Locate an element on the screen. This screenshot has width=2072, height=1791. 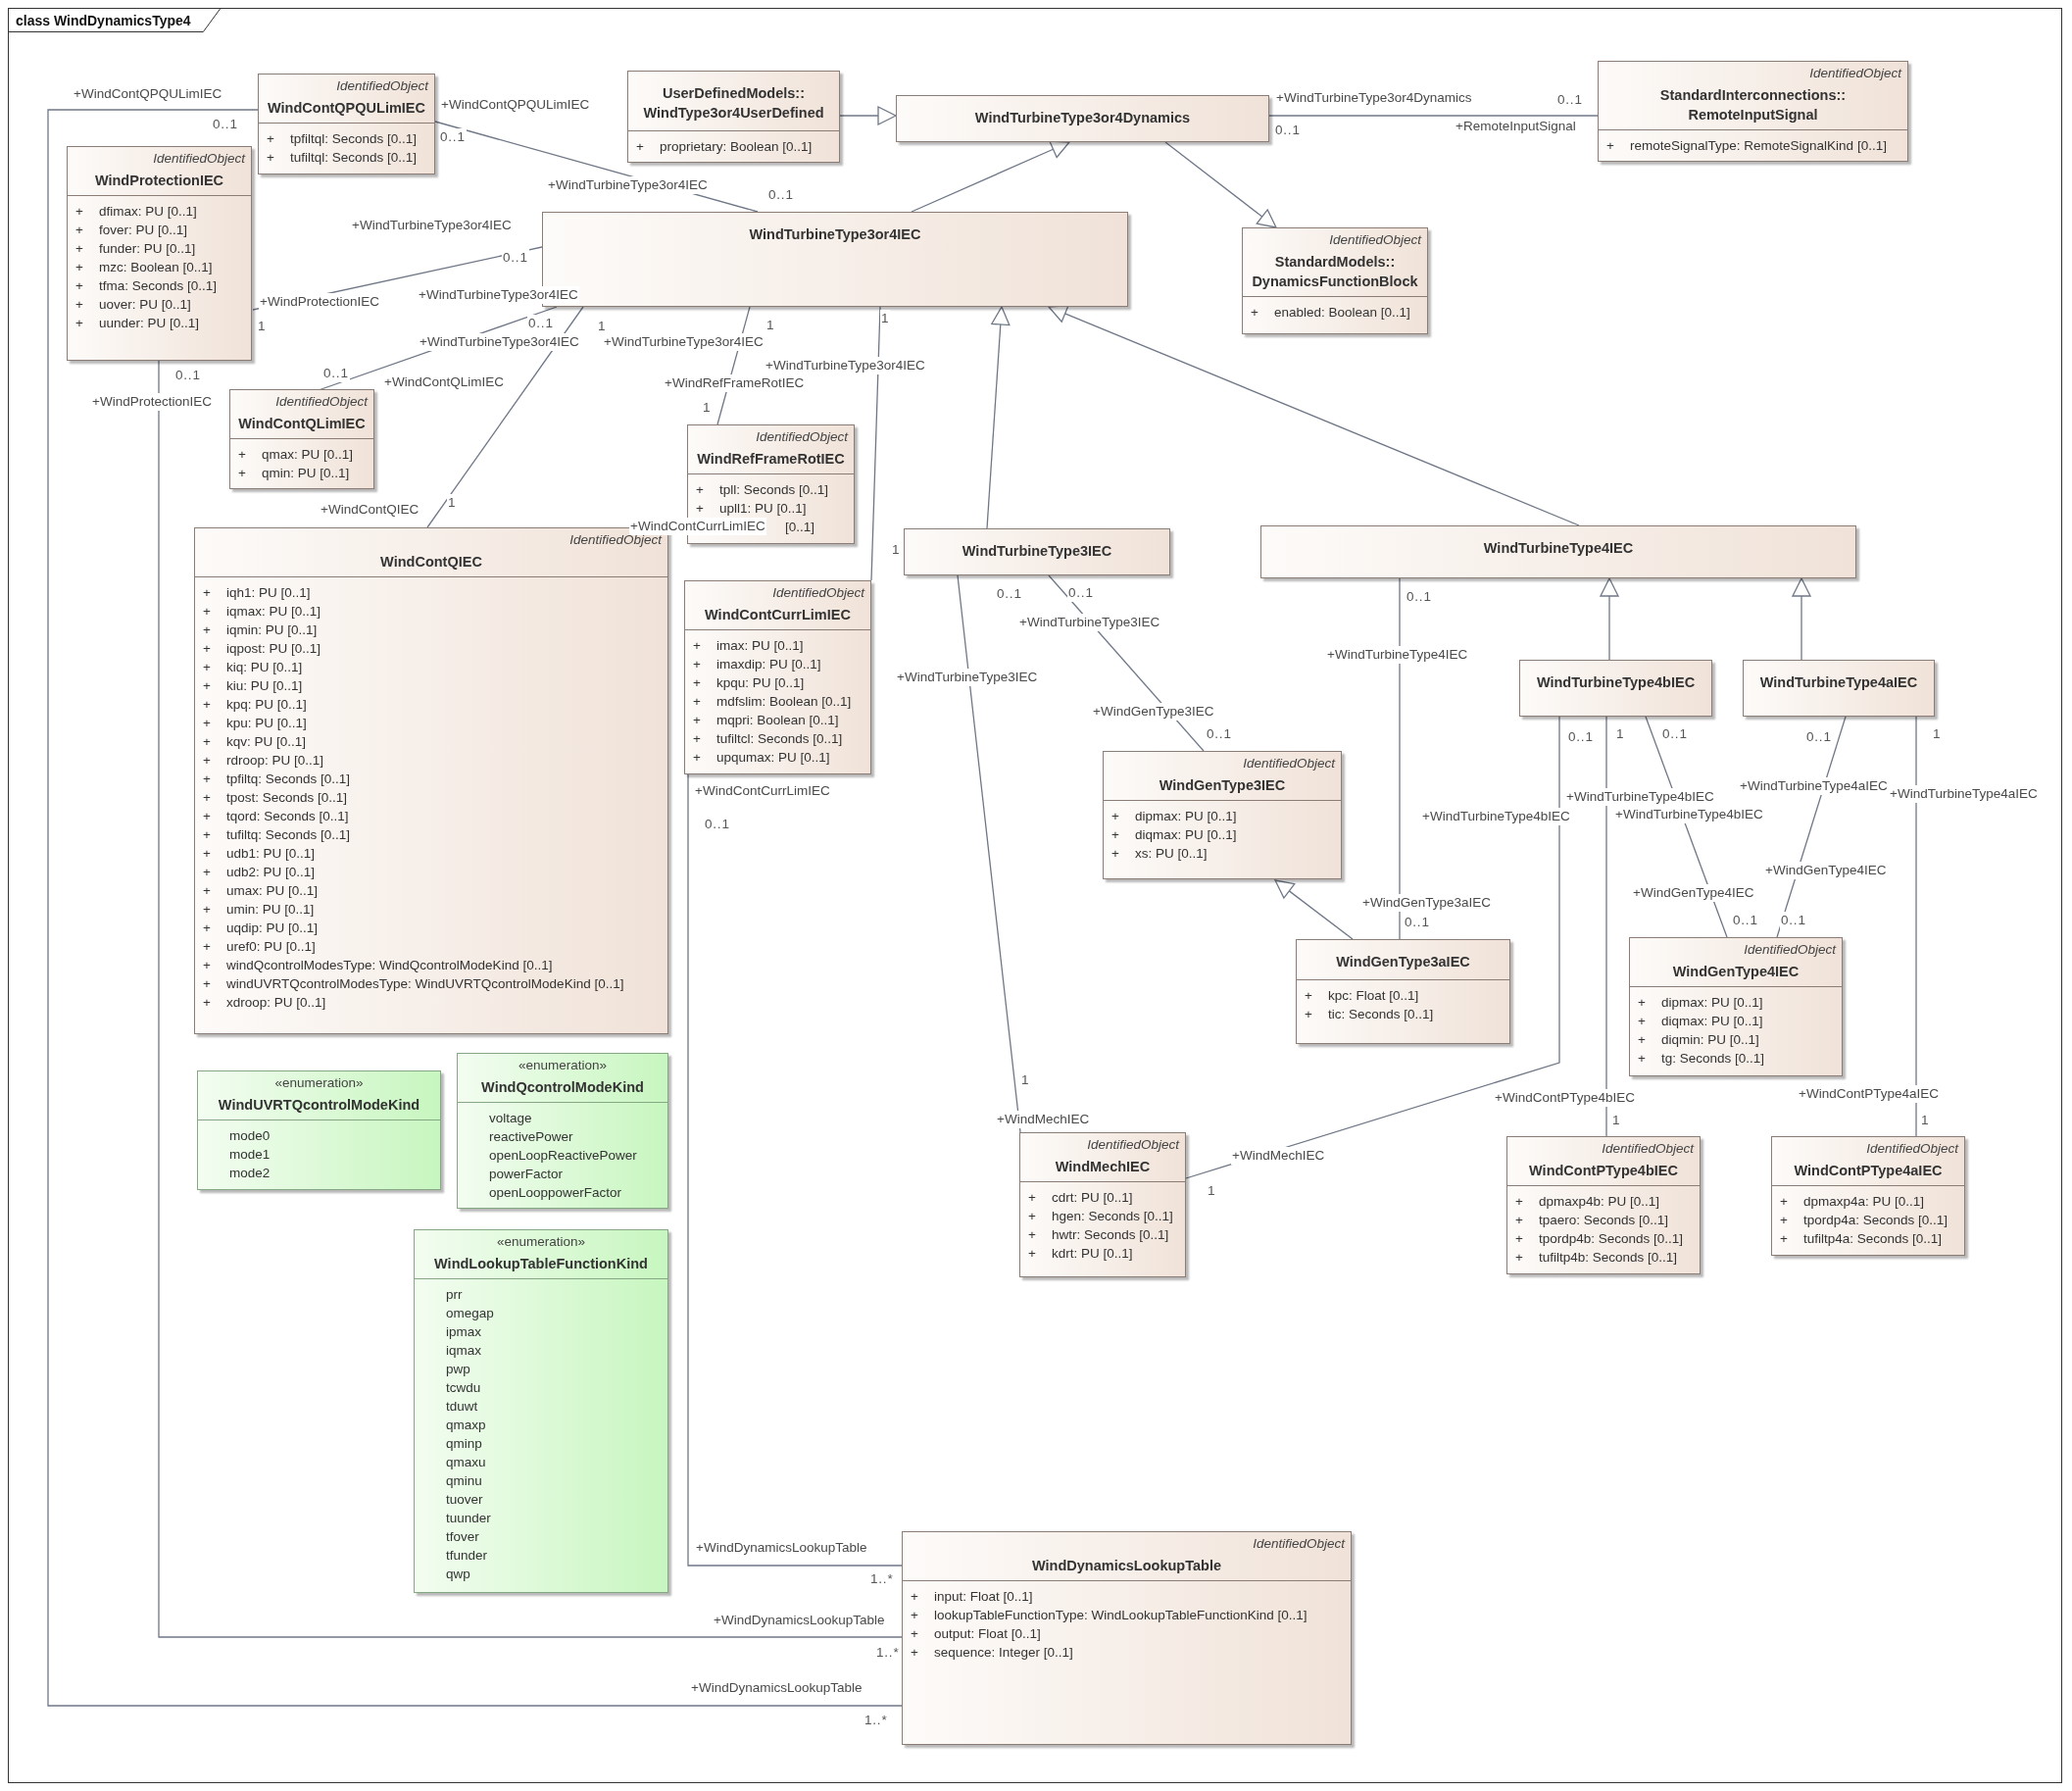
class-name: WindContCurrLimIEC is located at coordinates (778, 615).